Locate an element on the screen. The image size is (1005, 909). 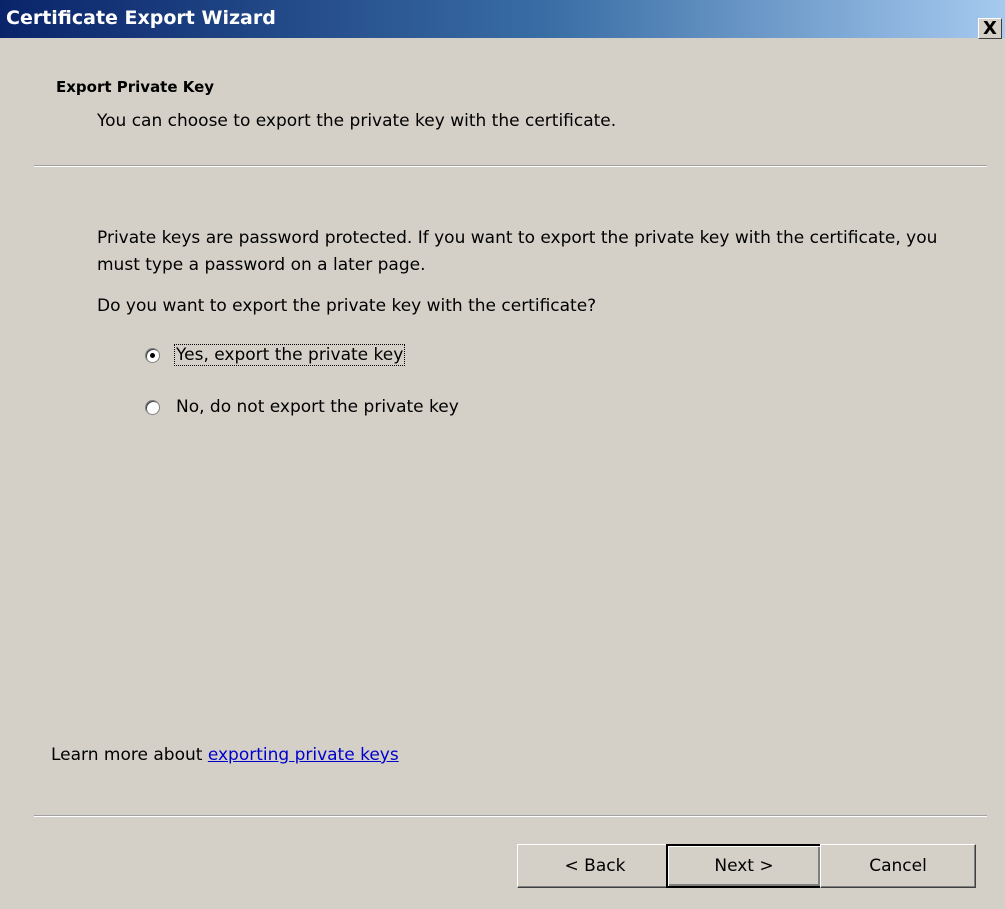
radio-yes-export: Yes, export the private key is located at coordinates (275, 355).